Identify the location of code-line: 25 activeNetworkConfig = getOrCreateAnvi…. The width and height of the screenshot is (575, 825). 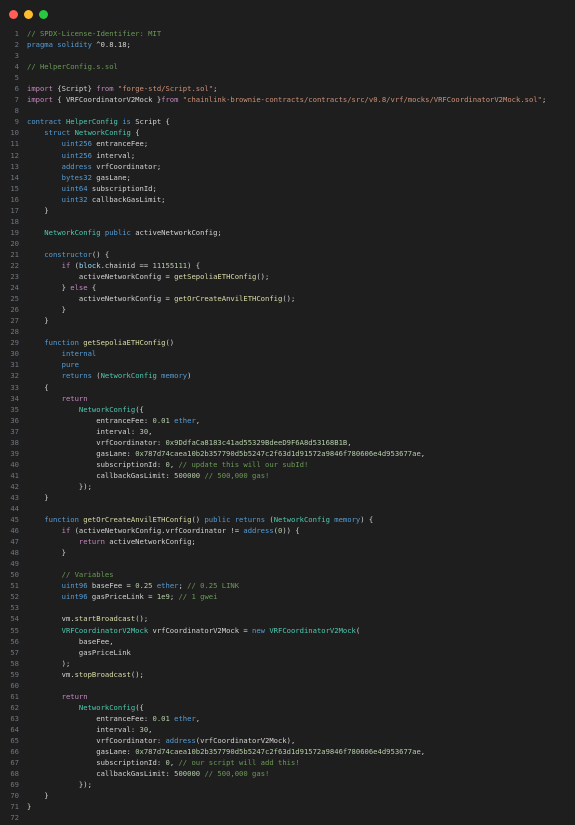
(287, 298).